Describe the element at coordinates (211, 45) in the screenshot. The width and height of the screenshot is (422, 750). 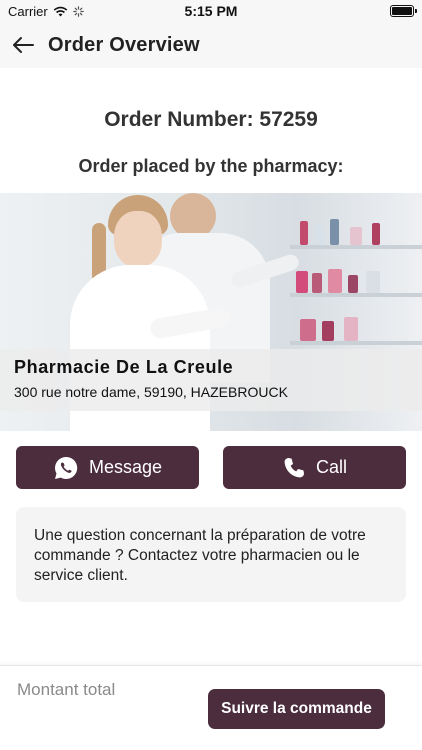
I see `nav-bar: Order Overview` at that location.